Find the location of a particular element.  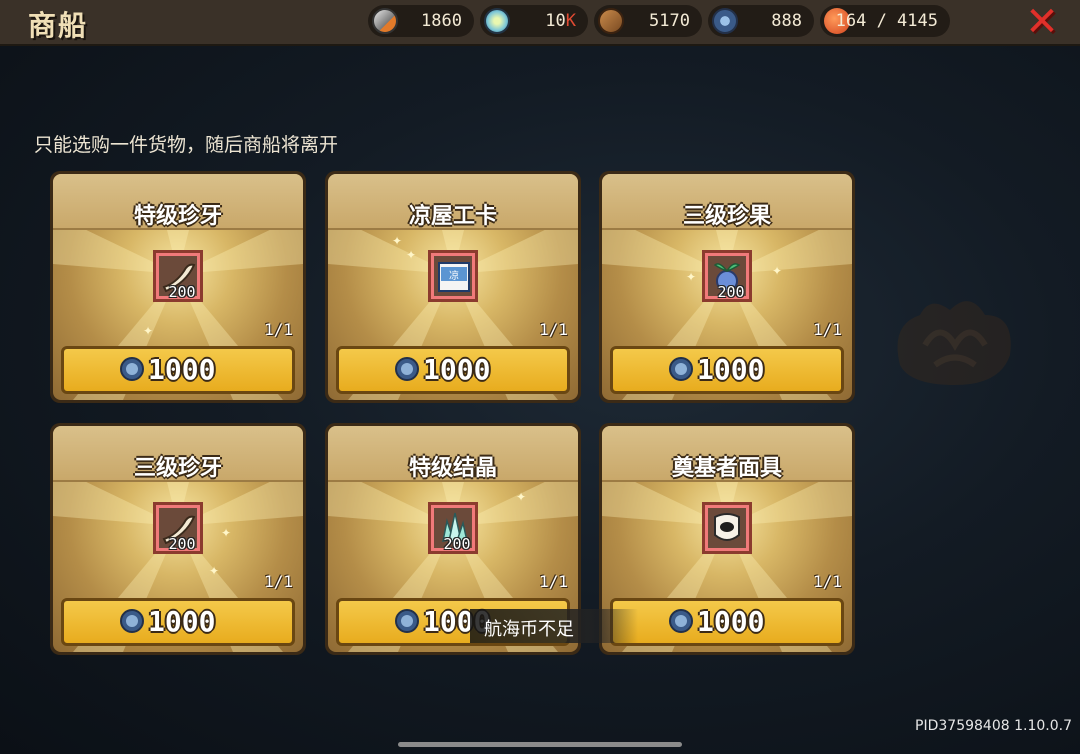

shop-card: 三级珍牙 200 ✦ ✦ 1/1 1000 is located at coordinates (178, 539).